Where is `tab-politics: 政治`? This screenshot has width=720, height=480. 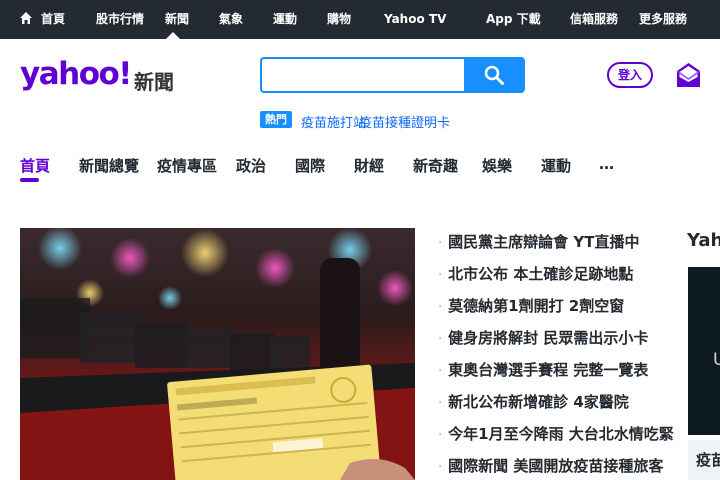 tab-politics: 政治 is located at coordinates (251, 165).